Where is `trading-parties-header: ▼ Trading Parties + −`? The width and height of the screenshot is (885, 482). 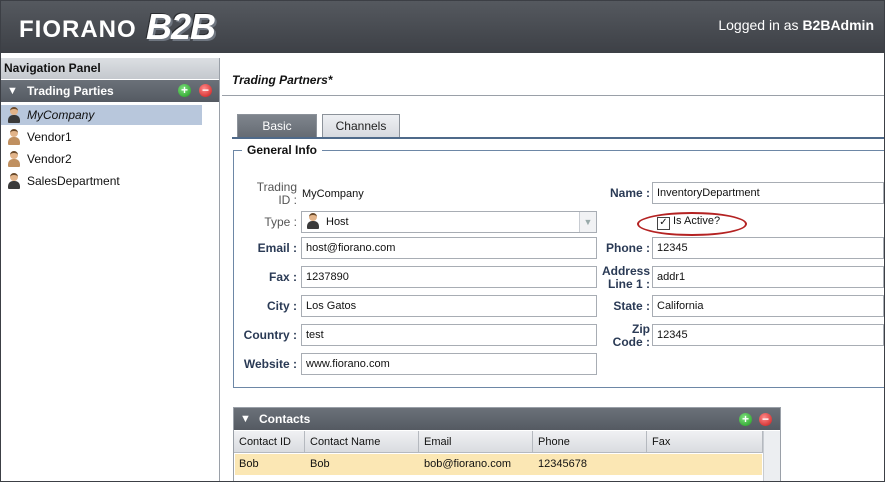 trading-parties-header: ▼ Trading Parties + − is located at coordinates (110, 91).